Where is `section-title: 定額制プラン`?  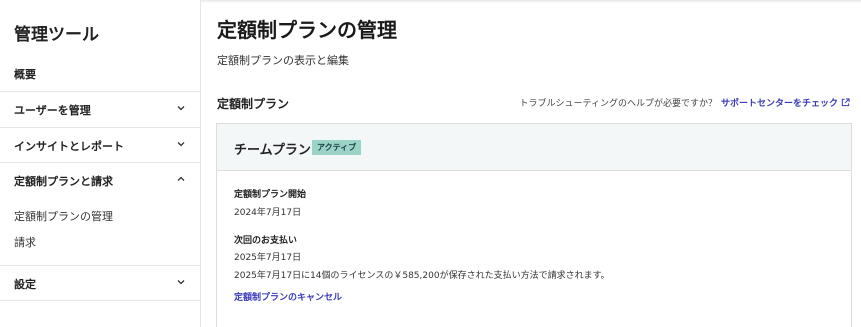 section-title: 定額制プラン is located at coordinates (253, 104).